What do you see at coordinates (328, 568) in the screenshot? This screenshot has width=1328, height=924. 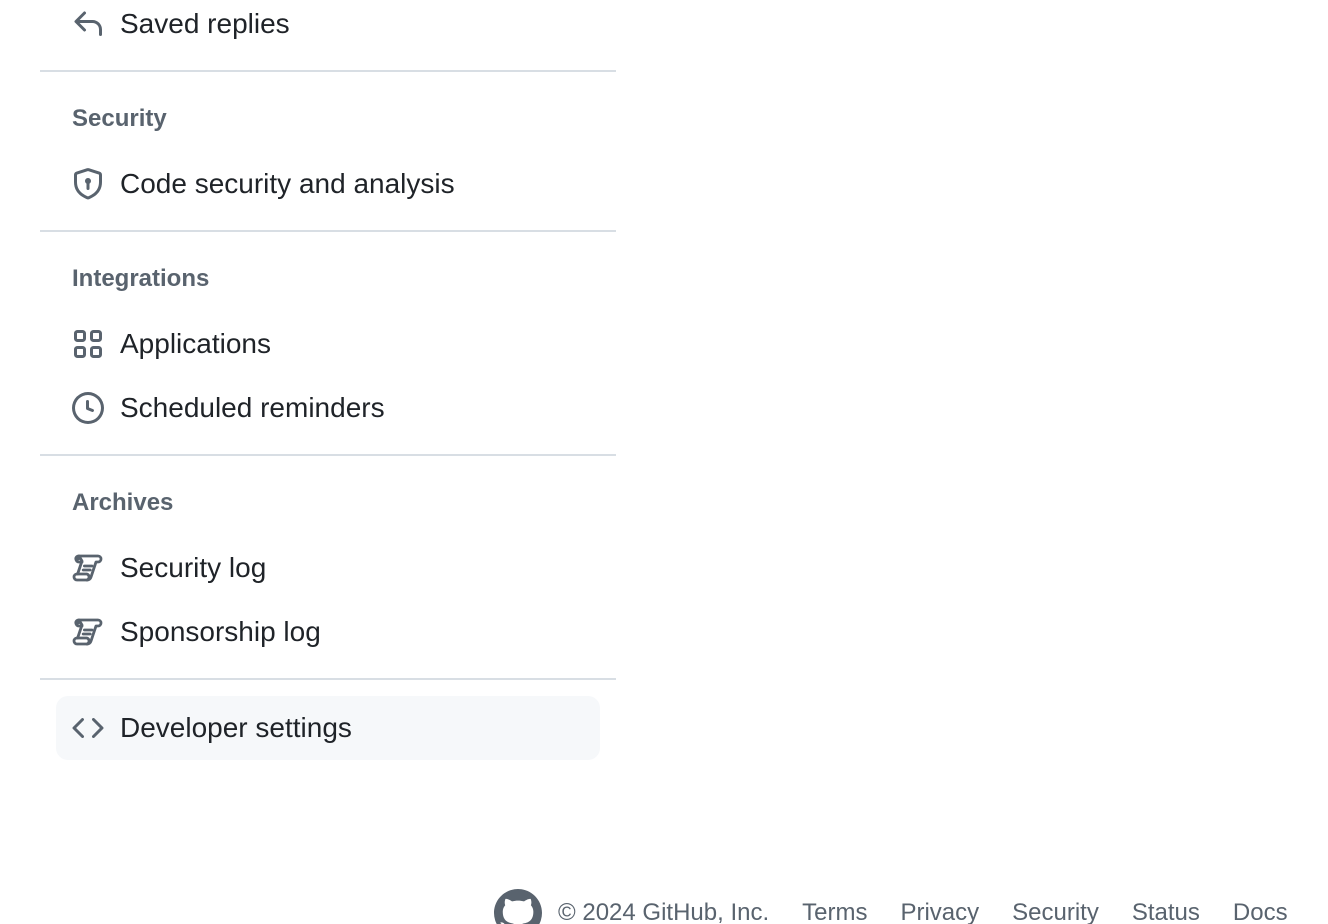 I see `sidebar-item-security-log: Security log` at bounding box center [328, 568].